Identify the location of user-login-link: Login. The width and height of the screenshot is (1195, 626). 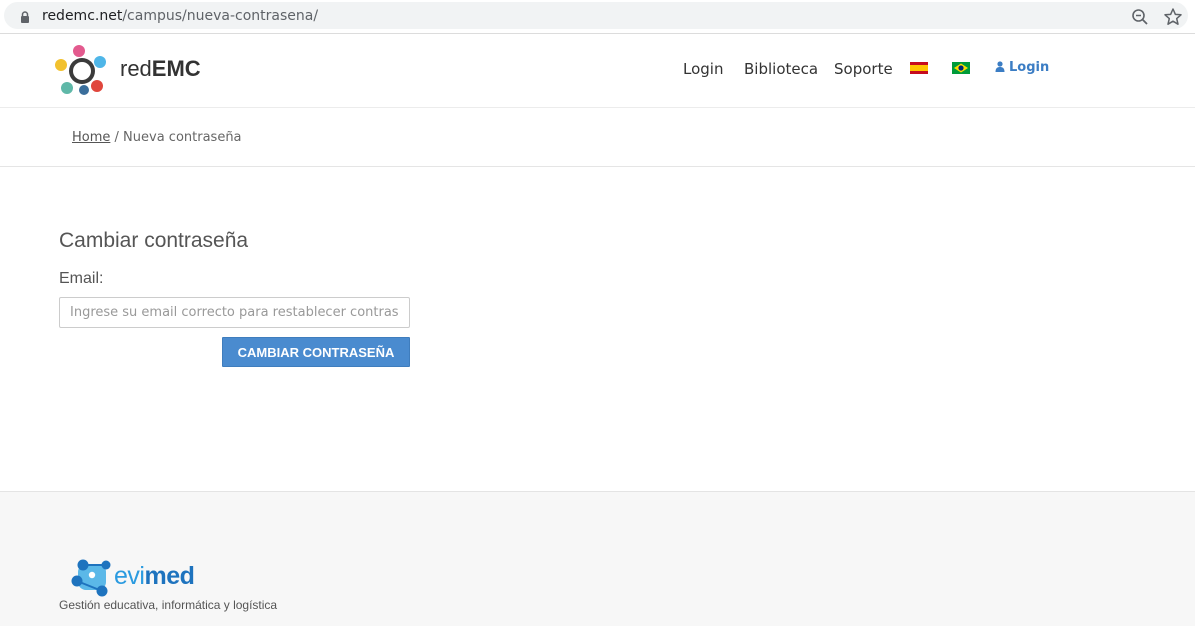
(1022, 67).